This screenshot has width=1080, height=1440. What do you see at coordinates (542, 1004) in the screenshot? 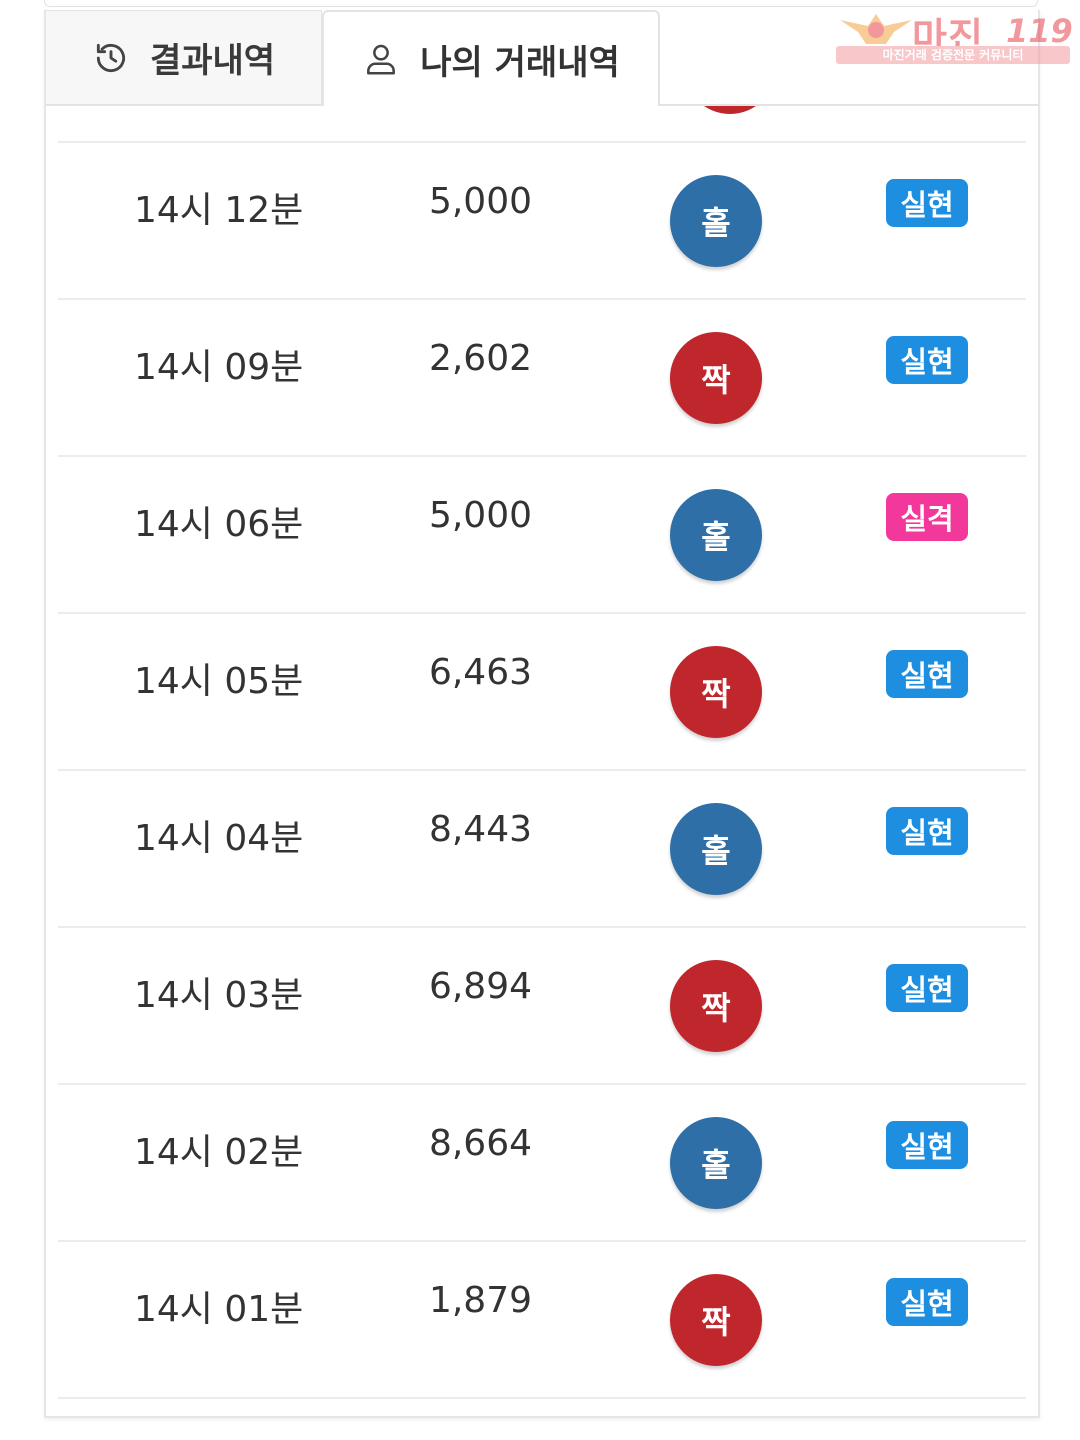
I see `table-row: 14시 03분 6,894 짝 실현` at bounding box center [542, 1004].